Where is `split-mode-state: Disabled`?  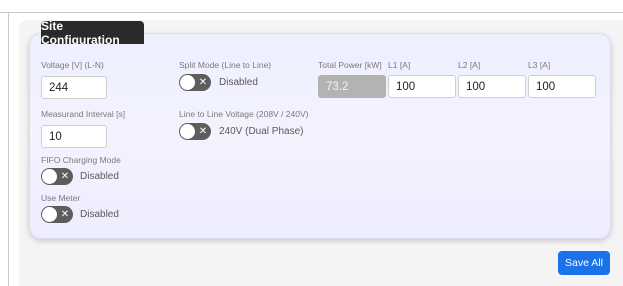 split-mode-state: Disabled is located at coordinates (238, 82).